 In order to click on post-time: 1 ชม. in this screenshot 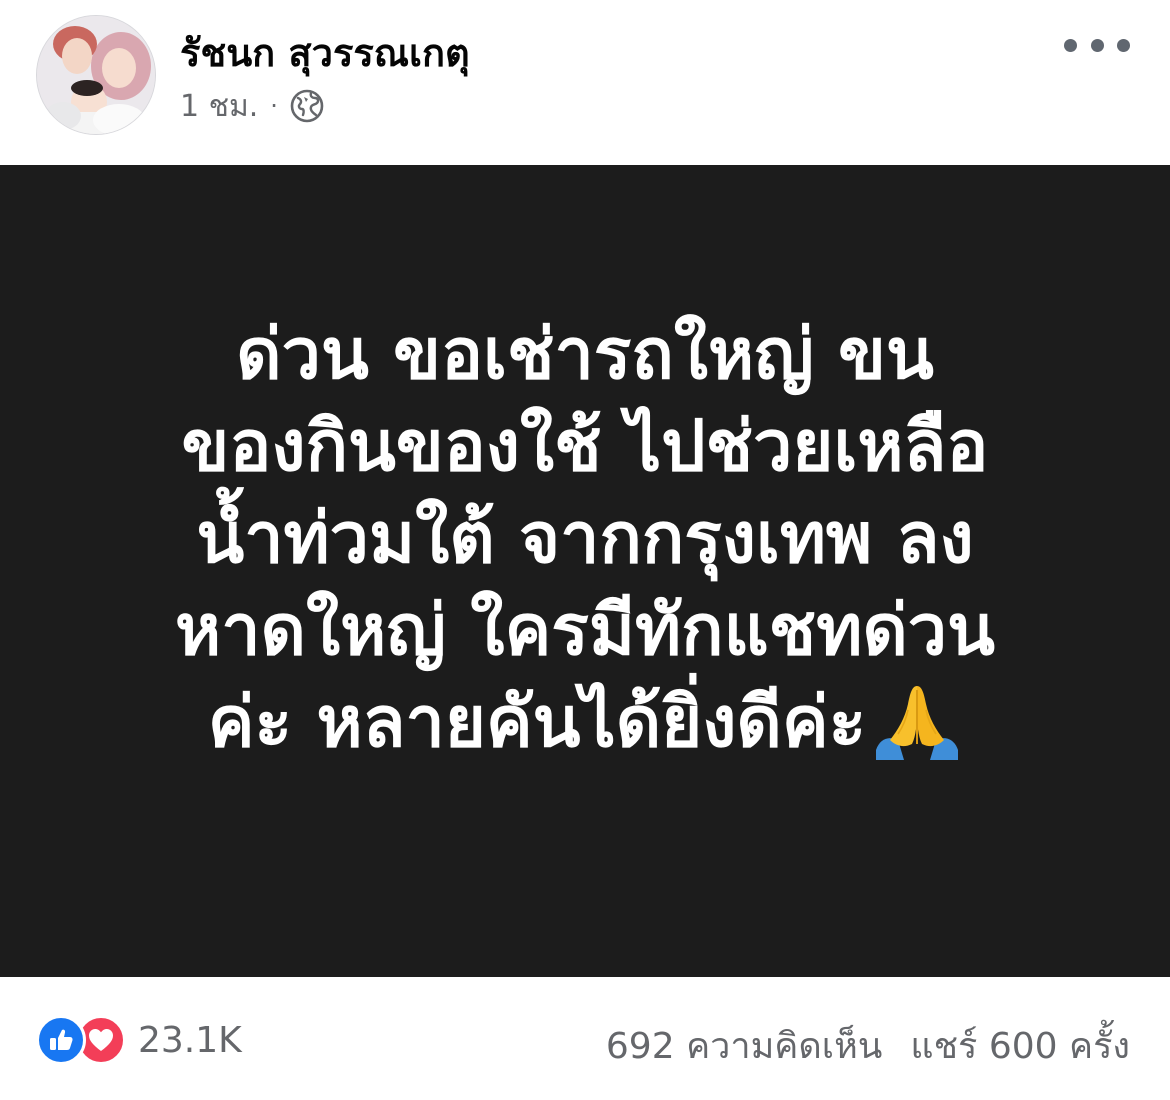, I will do `click(219, 106)`.